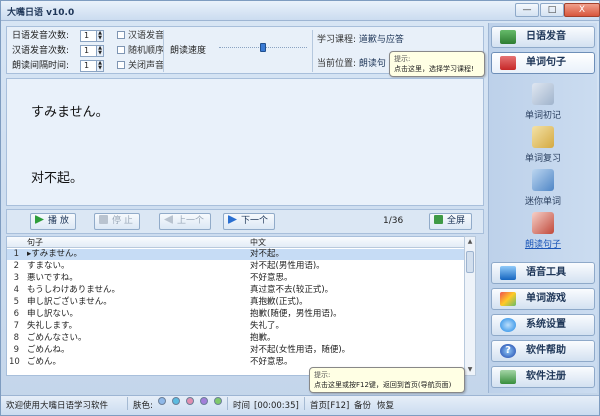  I want to click on tooltip-text: 点击这里或按F12键，返回到首页(导航页面), so click(383, 385).